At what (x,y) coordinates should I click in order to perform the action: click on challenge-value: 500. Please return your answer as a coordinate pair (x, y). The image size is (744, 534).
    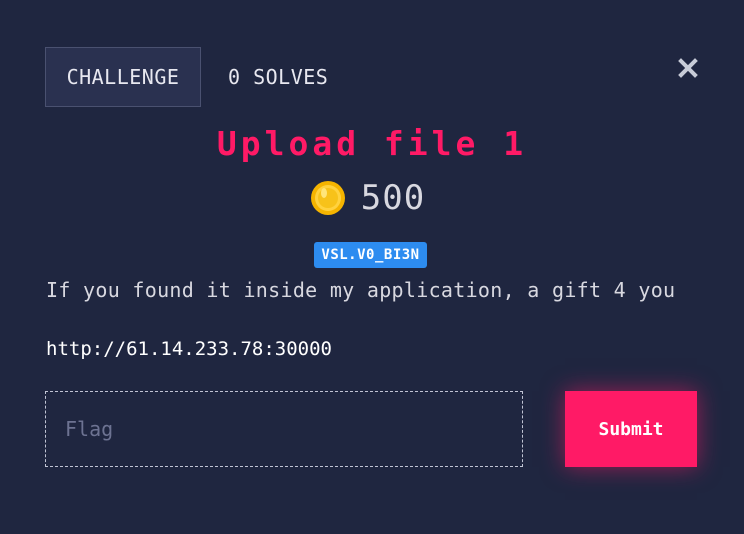
    Looking at the image, I should click on (372, 198).